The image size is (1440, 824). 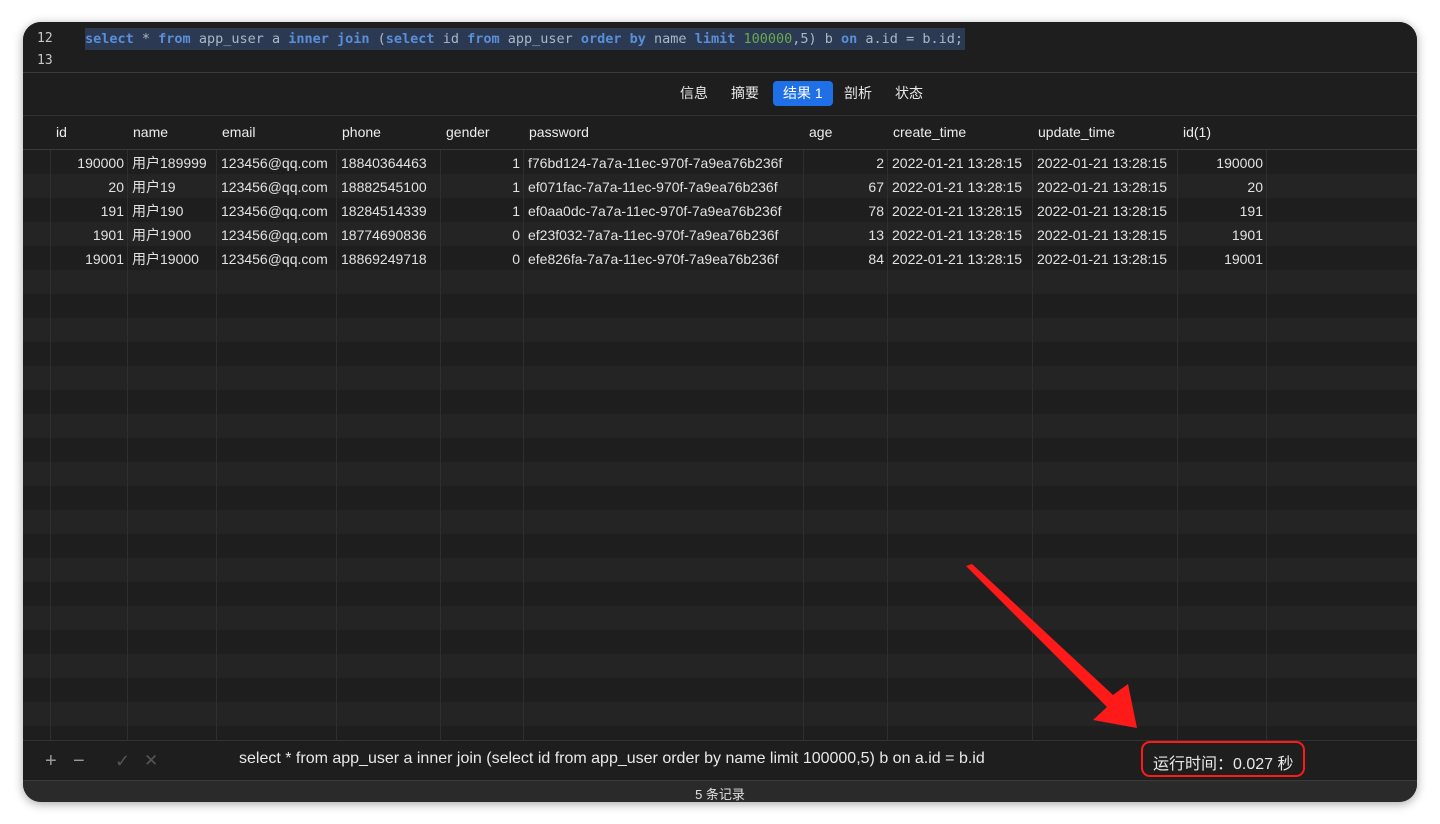 What do you see at coordinates (1223, 764) in the screenshot?
I see `runtime-text: 运行时间：0.027 秒` at bounding box center [1223, 764].